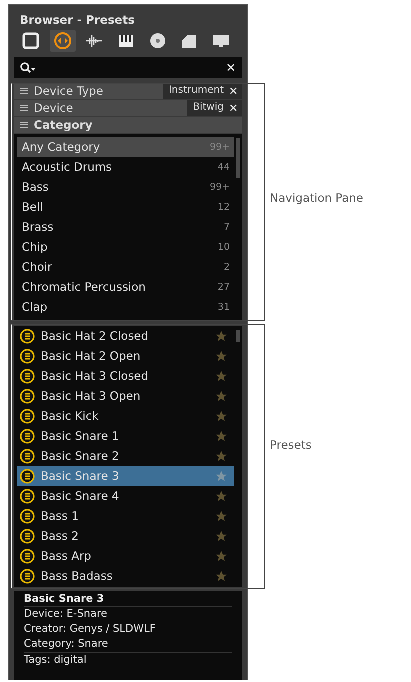 The image size is (411, 682). Describe the element at coordinates (125, 516) in the screenshot. I see `preset-item: Bass 1` at that location.